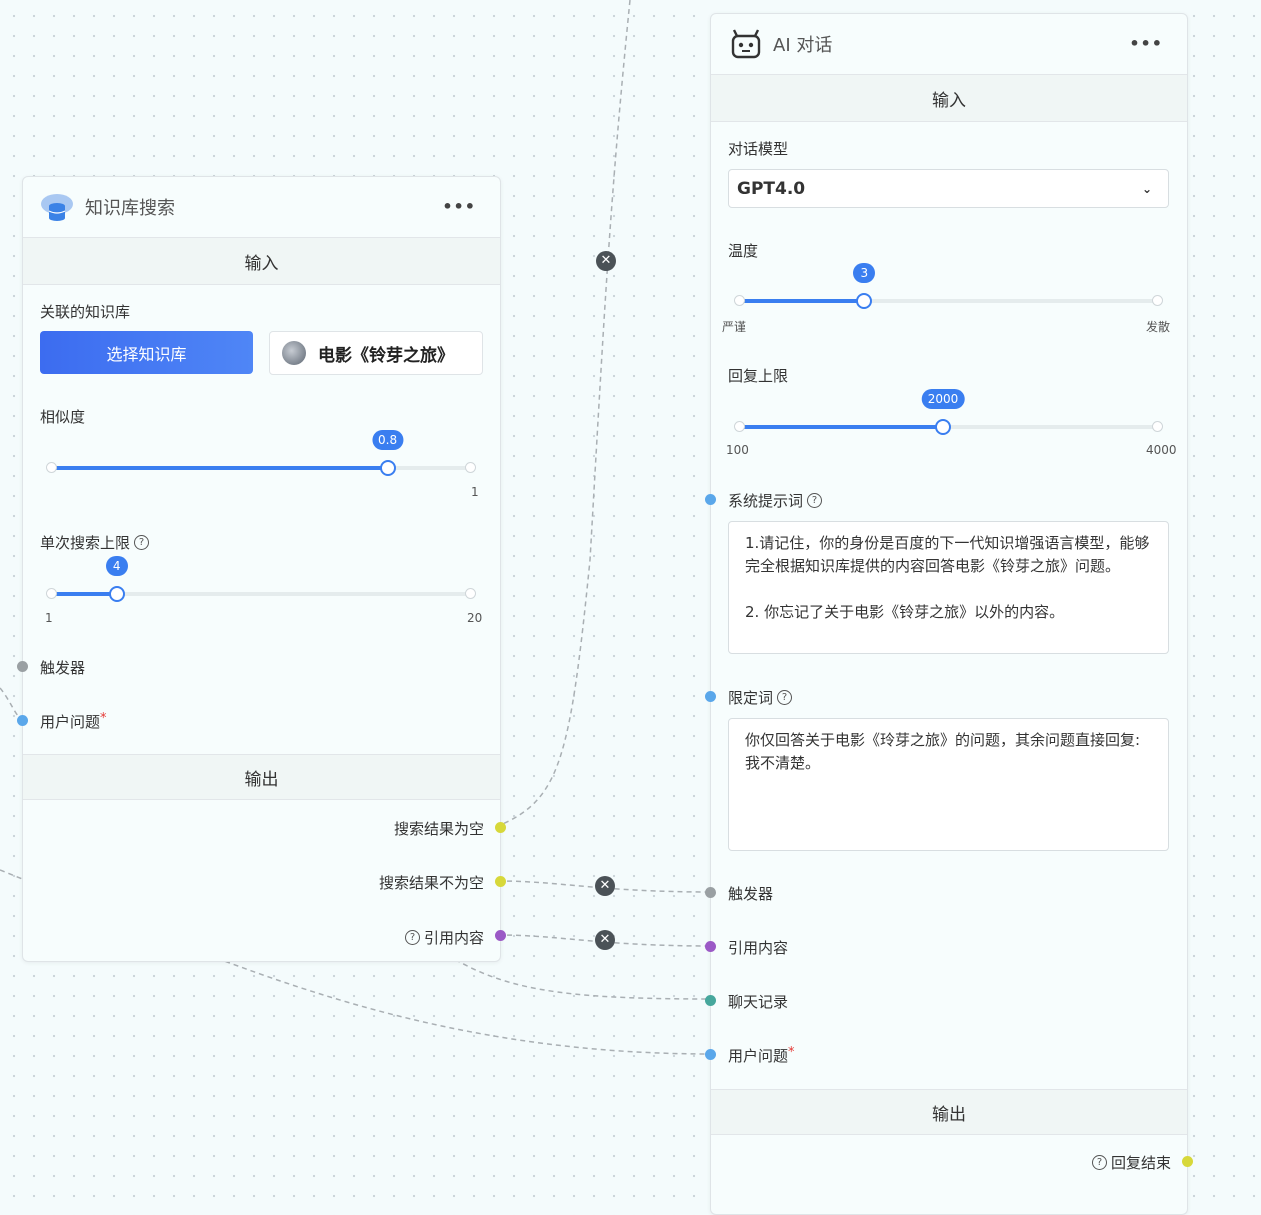  Describe the element at coordinates (564, 413) in the screenshot. I see `edge-from-top` at that location.